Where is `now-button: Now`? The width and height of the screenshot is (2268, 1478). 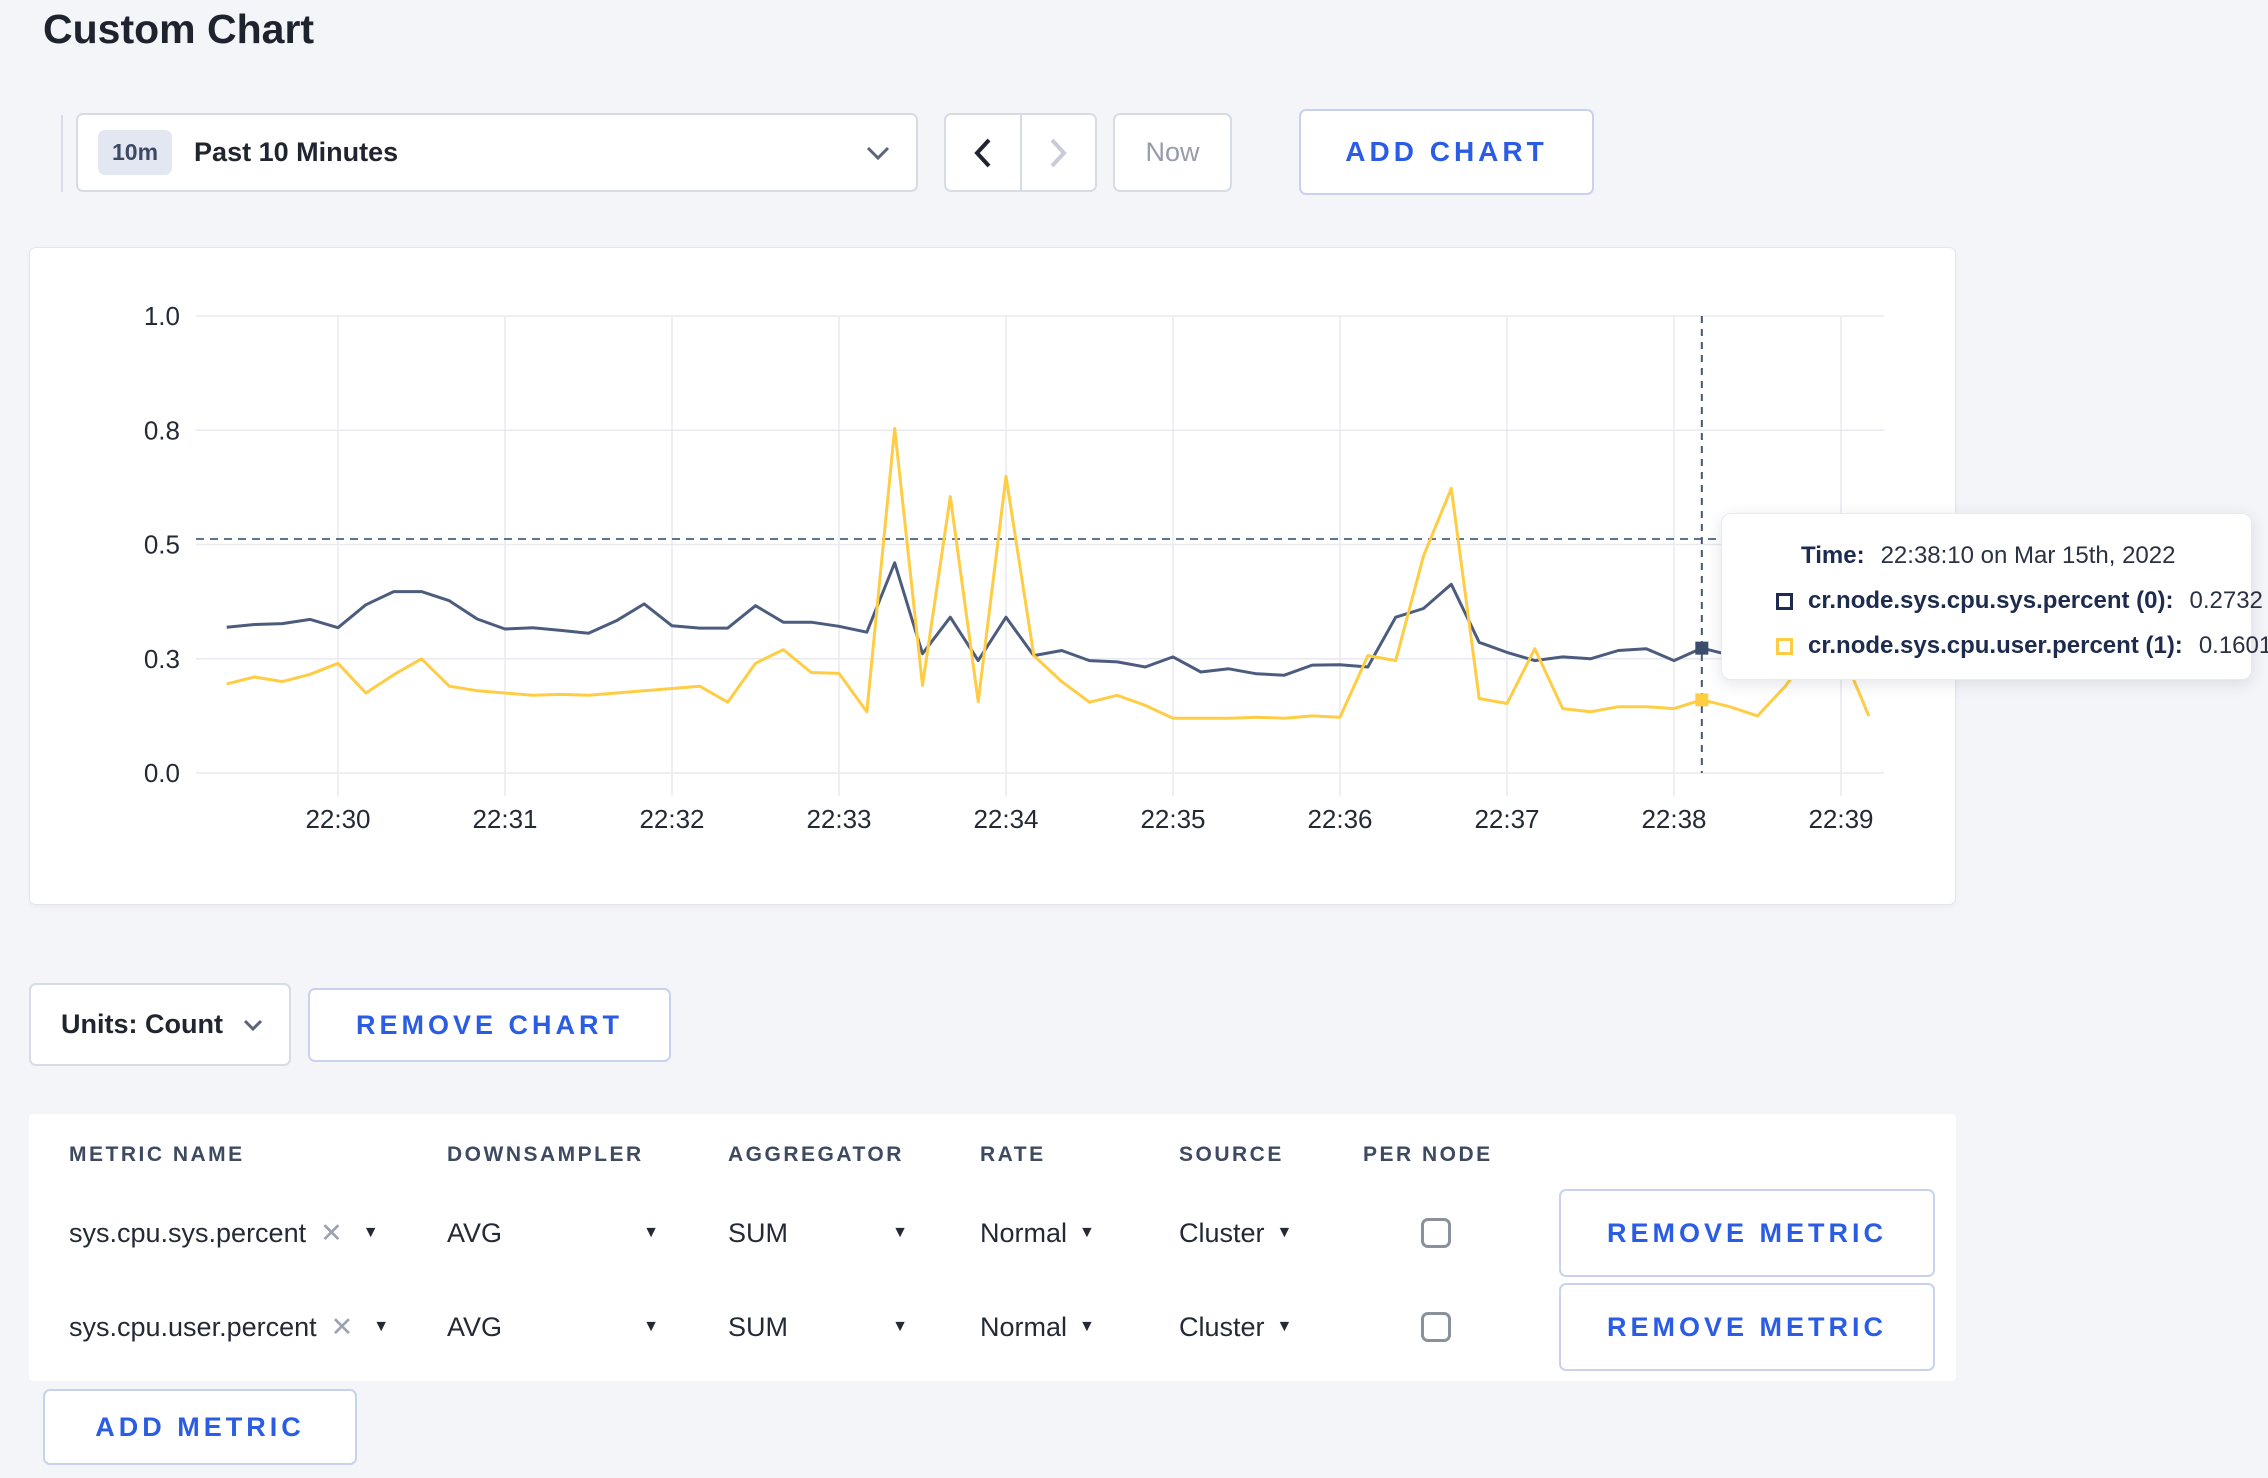
now-button: Now is located at coordinates (1172, 152).